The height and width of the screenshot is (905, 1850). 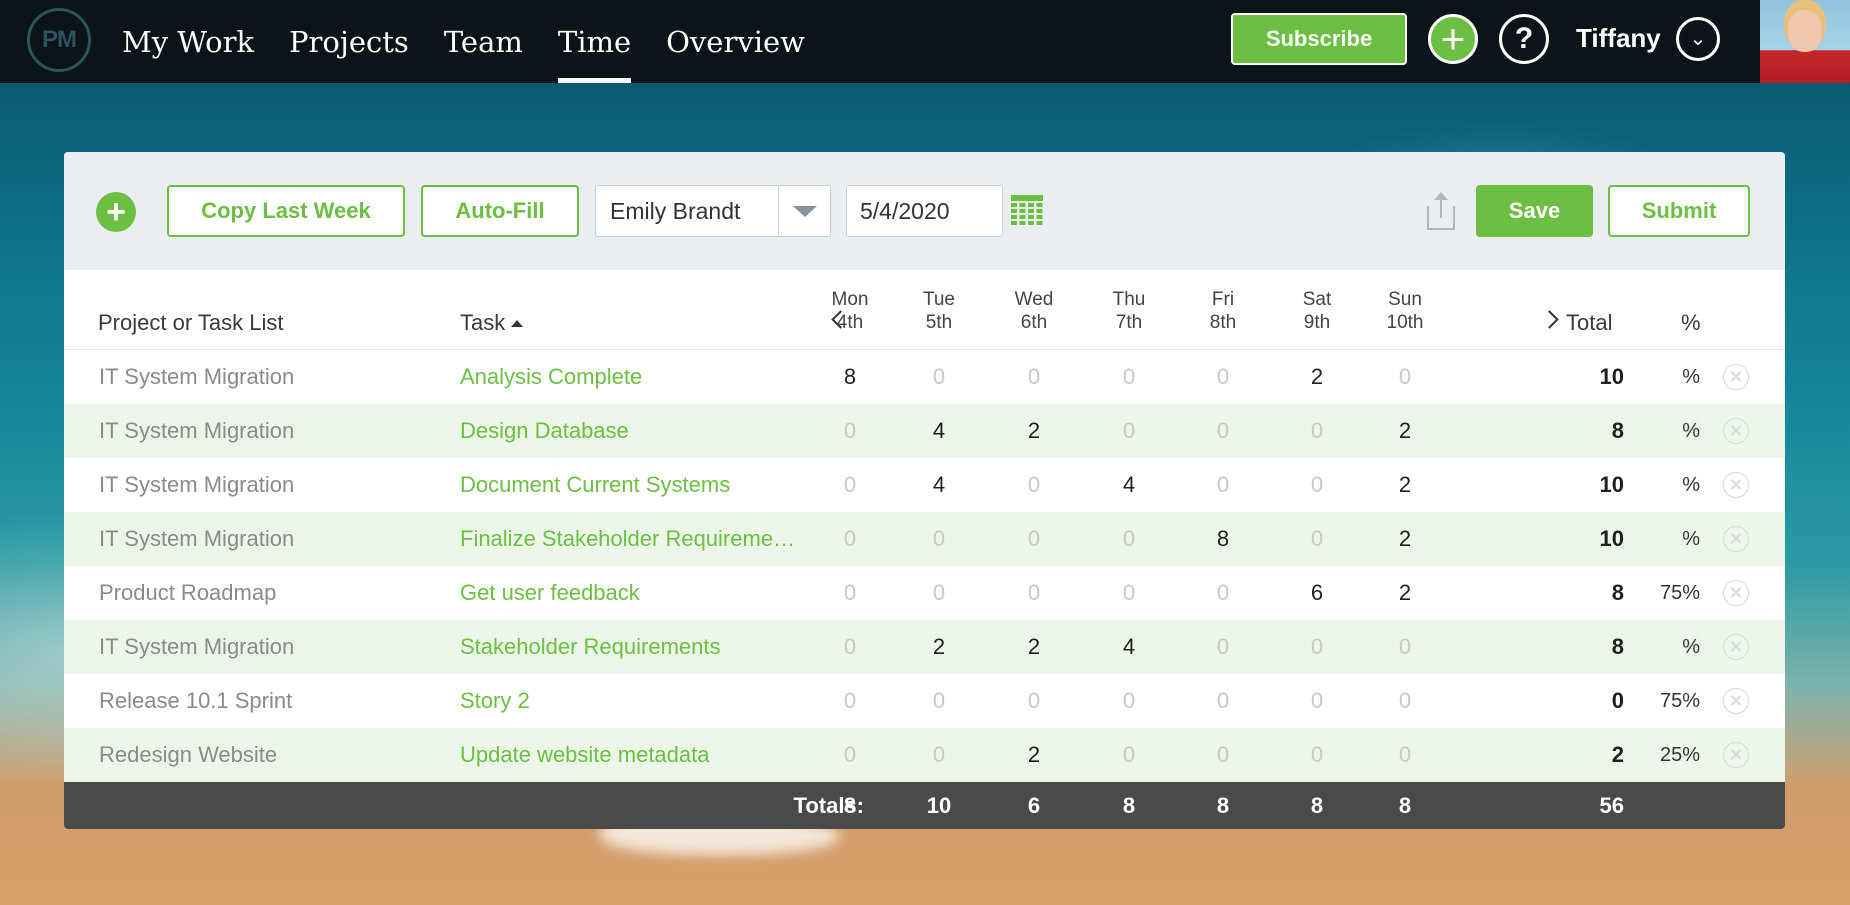 I want to click on nav-projects: Projects, so click(x=349, y=41).